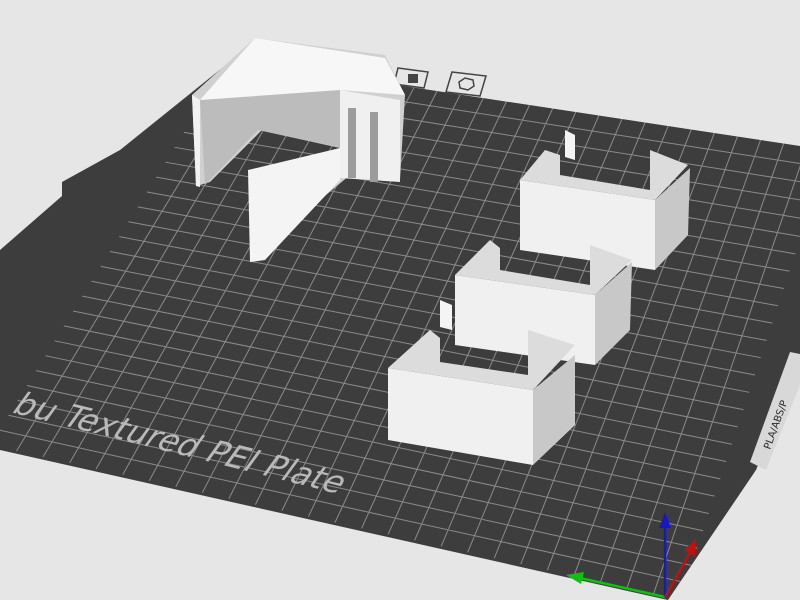 The image size is (800, 600). What do you see at coordinates (180, 443) in the screenshot?
I see `plate-label: bu Textured PEI Plate` at bounding box center [180, 443].